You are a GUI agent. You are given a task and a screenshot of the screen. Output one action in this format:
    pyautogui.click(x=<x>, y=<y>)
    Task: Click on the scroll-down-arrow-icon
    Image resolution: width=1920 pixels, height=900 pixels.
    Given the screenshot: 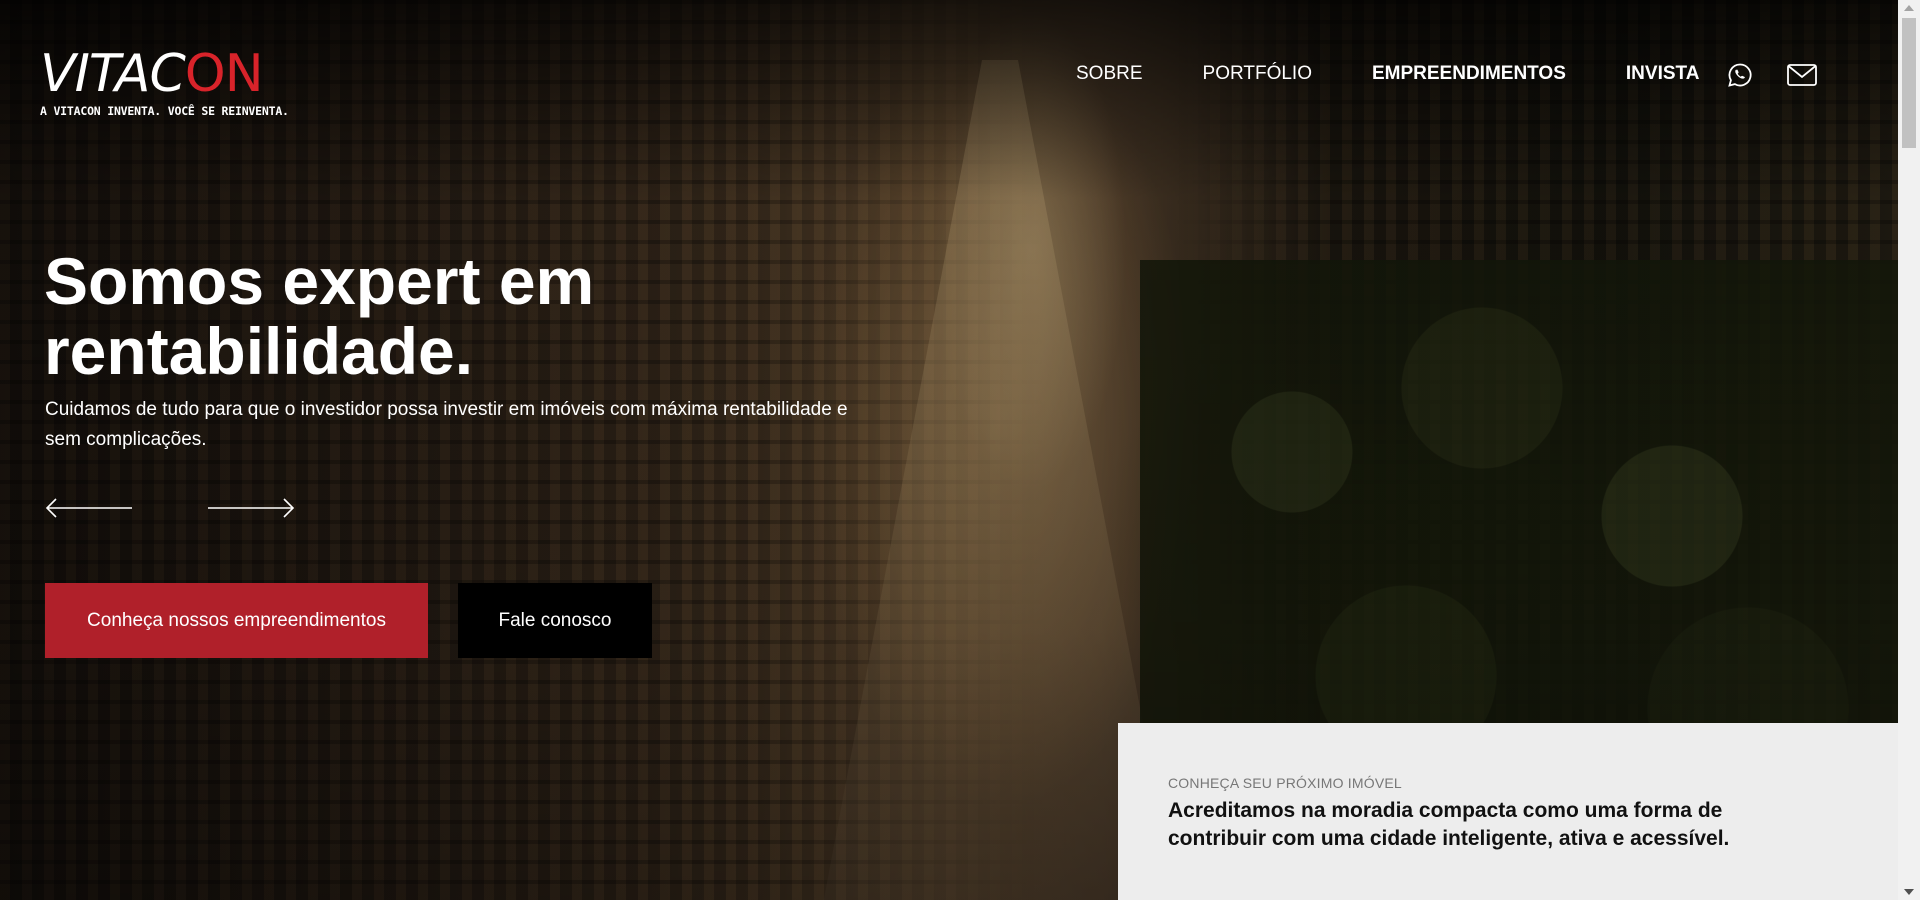 What is the action you would take?
    pyautogui.click(x=1909, y=892)
    